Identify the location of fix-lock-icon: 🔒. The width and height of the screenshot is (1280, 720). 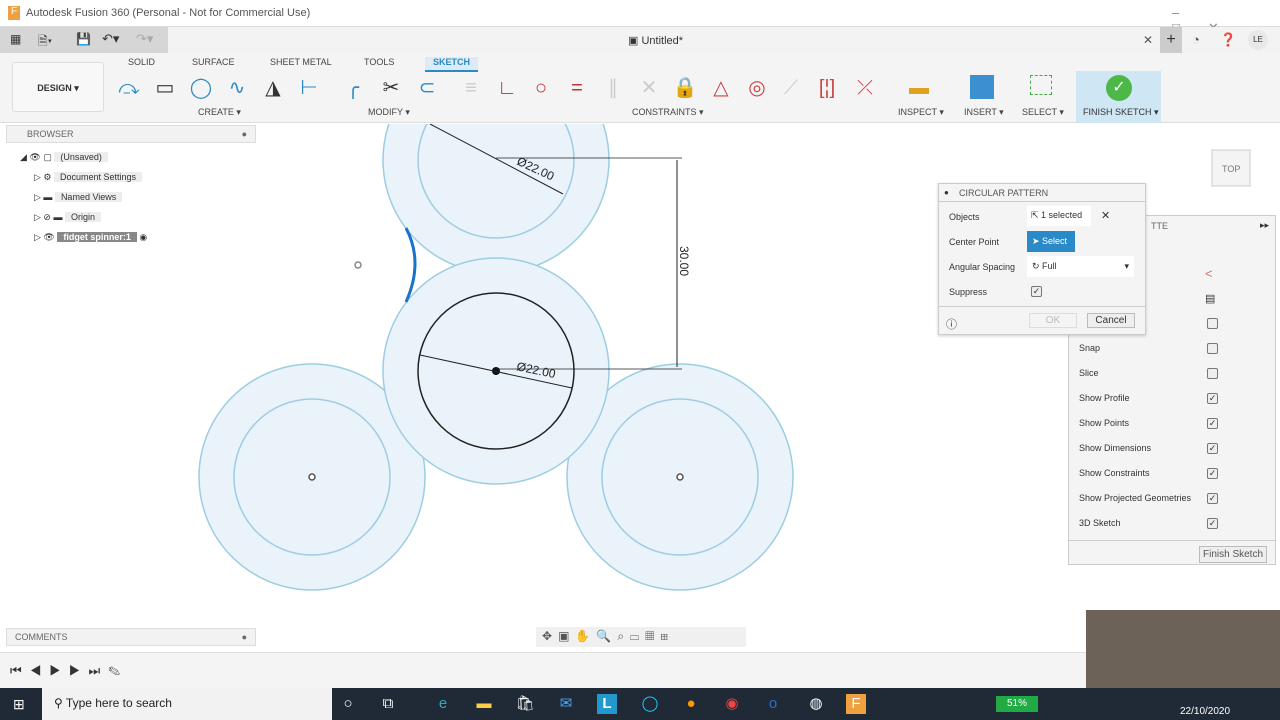
(685, 88).